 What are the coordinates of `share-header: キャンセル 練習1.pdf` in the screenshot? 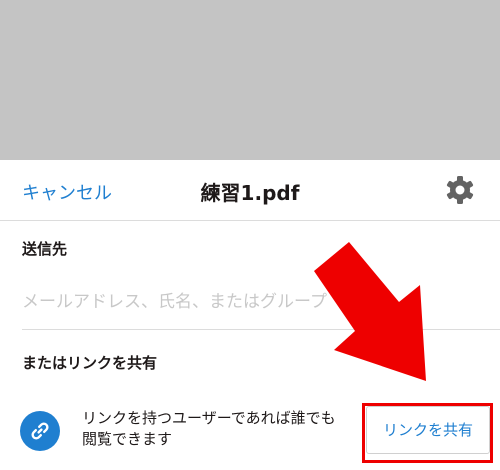 It's located at (250, 190).